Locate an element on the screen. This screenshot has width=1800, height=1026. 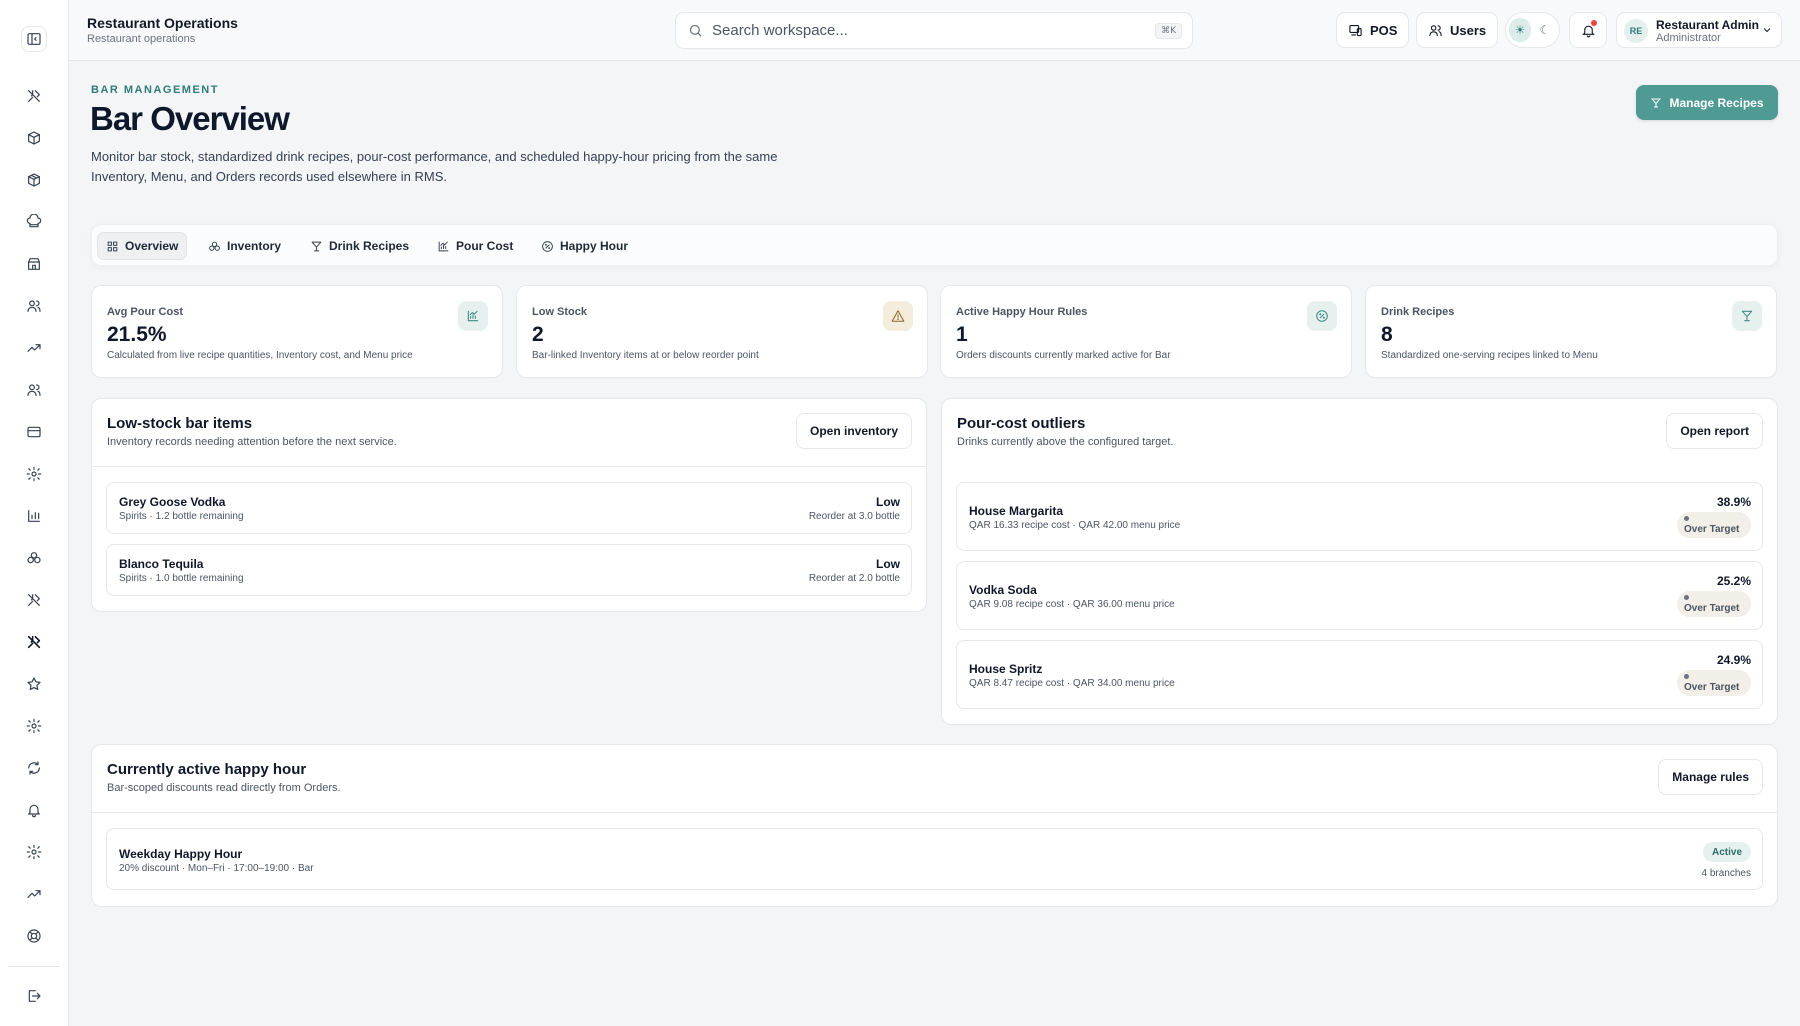
team-icon is located at coordinates (34, 390).